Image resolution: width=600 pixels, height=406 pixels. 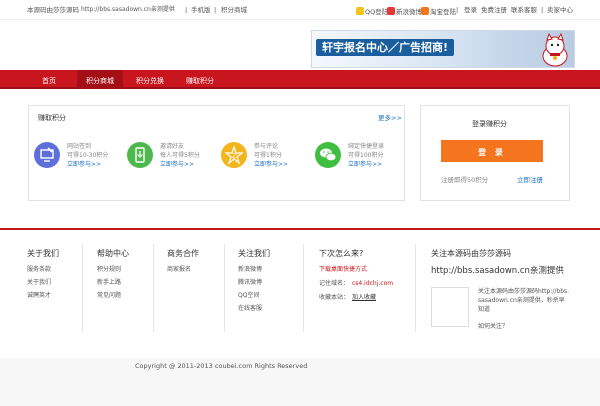 What do you see at coordinates (47, 155) in the screenshot?
I see `signin-icon` at bounding box center [47, 155].